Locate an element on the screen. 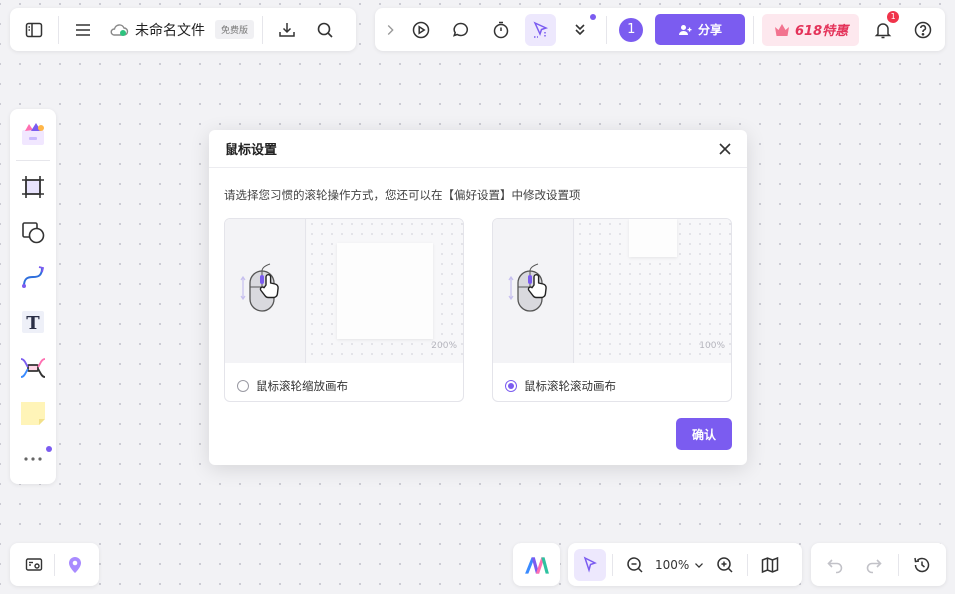 Image resolution: width=955 pixels, height=594 pixels. help-icon is located at coordinates (923, 30).